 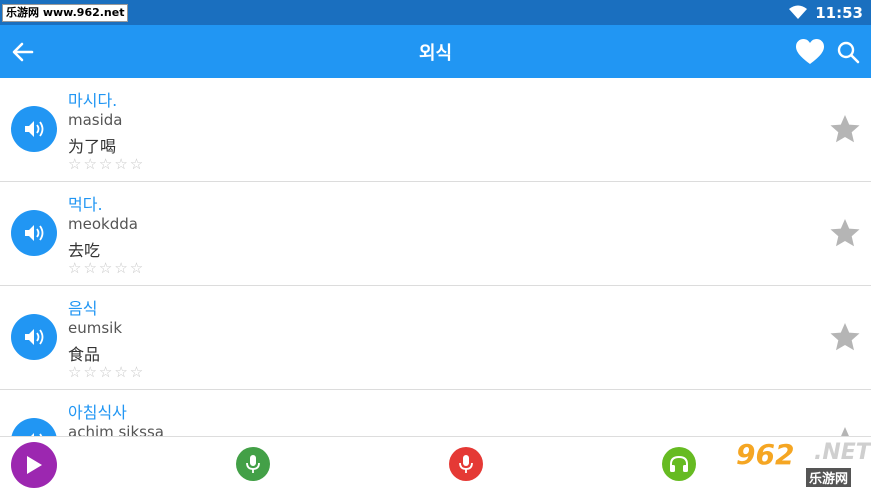 What do you see at coordinates (839, 12) in the screenshot?
I see `status-clock: 11:53` at bounding box center [839, 12].